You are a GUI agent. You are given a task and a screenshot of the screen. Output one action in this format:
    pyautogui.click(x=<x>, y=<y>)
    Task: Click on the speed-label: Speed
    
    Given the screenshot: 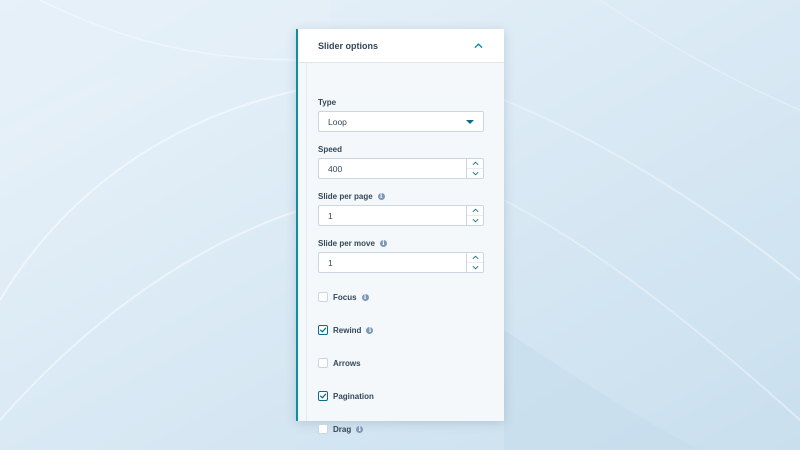 What is the action you would take?
    pyautogui.click(x=330, y=149)
    